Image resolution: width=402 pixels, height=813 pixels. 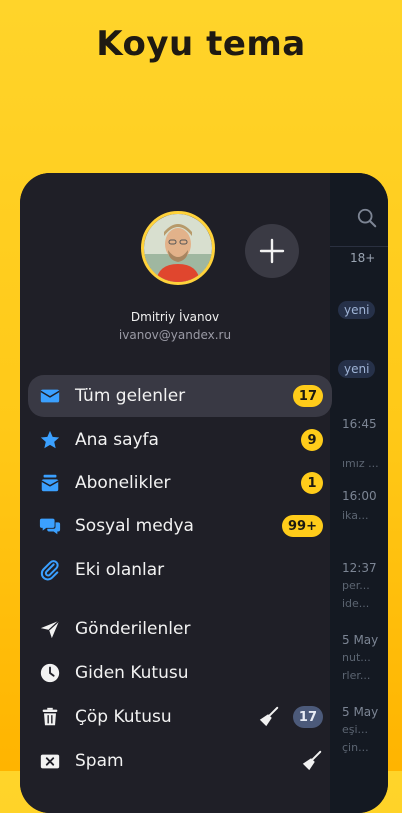 I want to click on folder-main: Ana sayfa 9, so click(x=180, y=440).